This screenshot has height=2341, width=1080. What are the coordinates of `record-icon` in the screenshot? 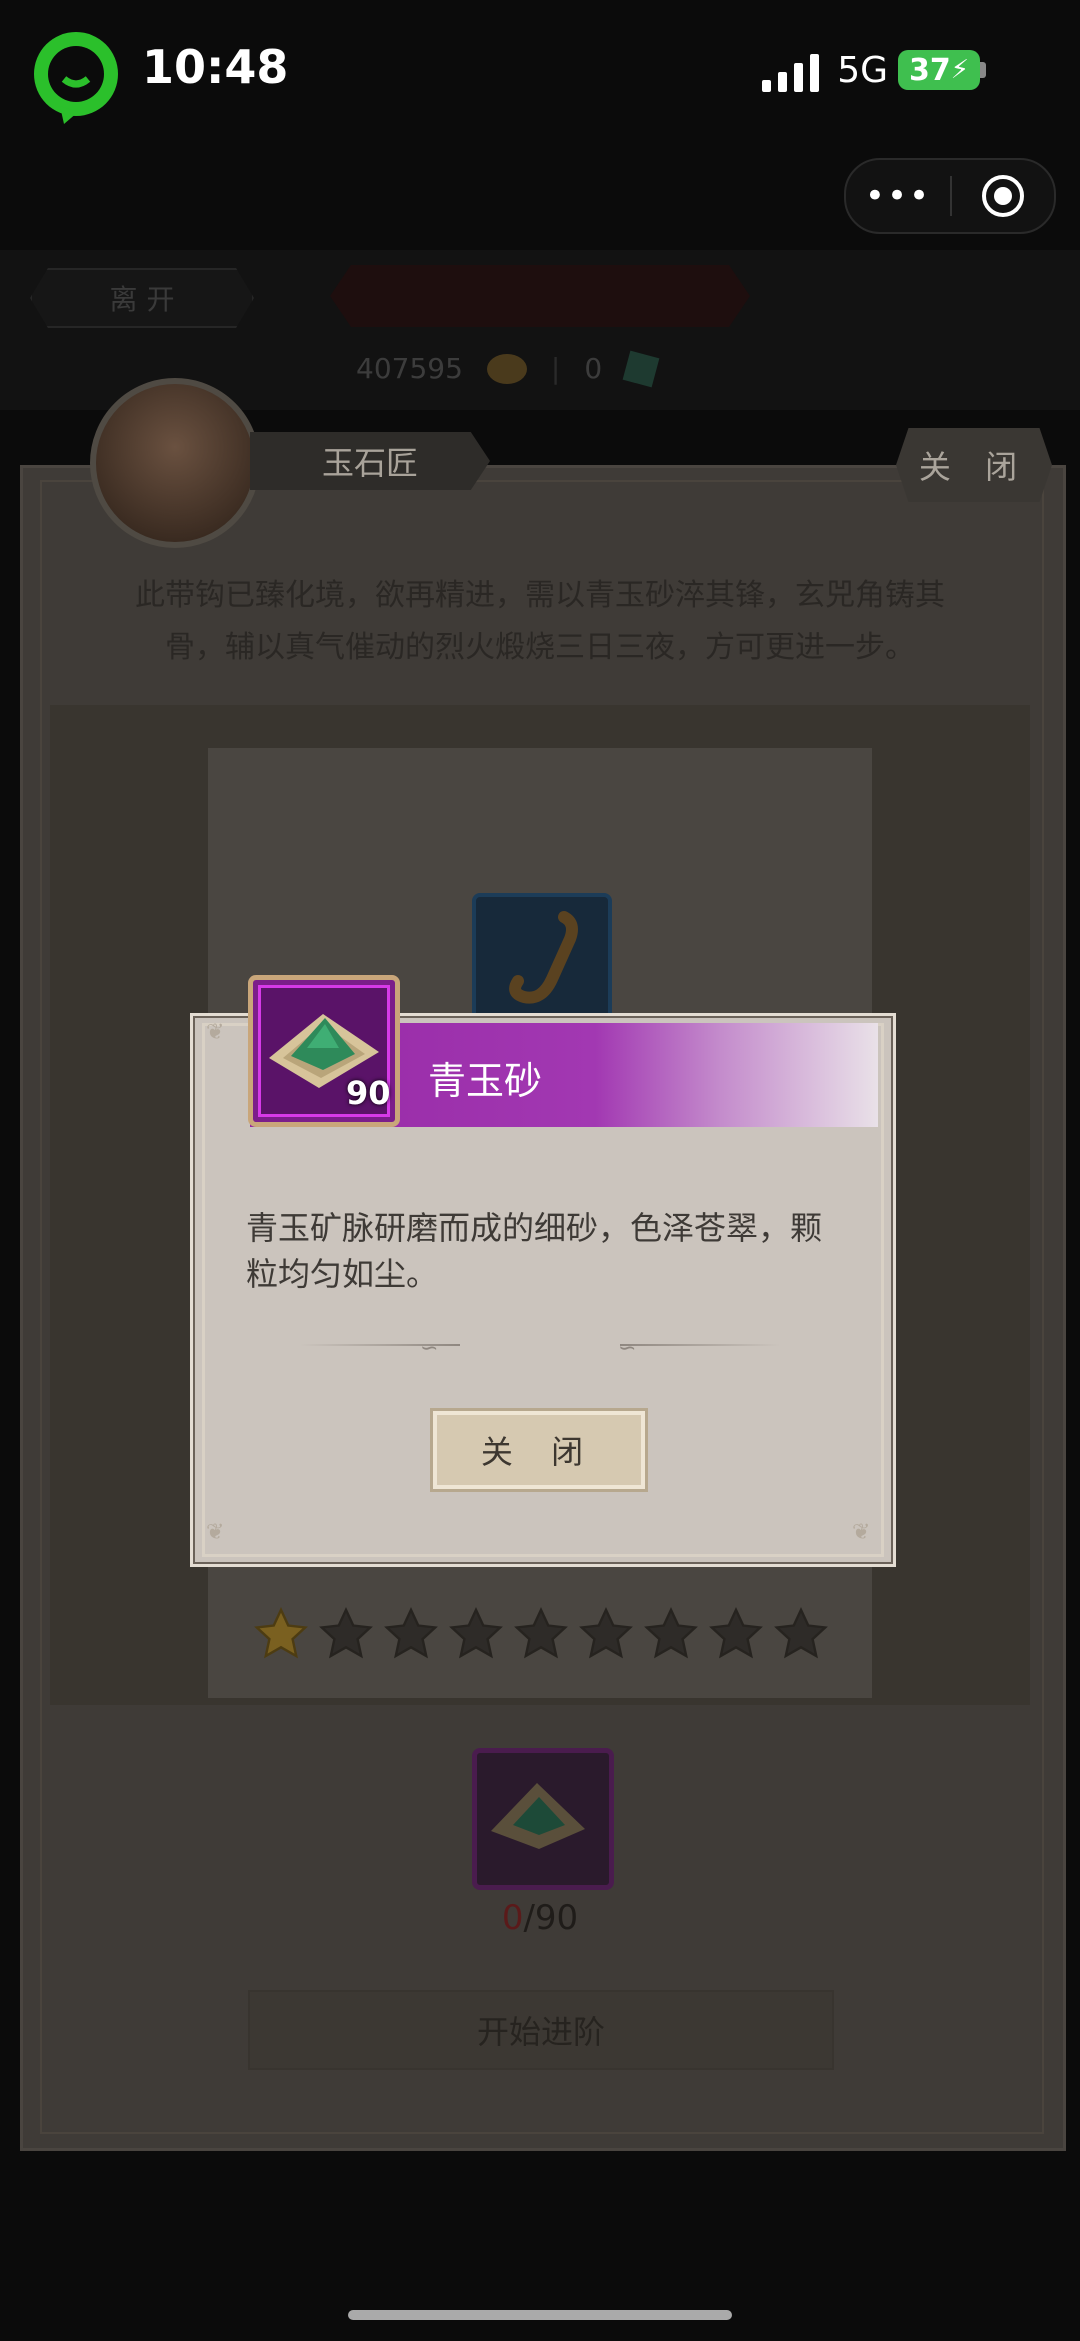 It's located at (1003, 196).